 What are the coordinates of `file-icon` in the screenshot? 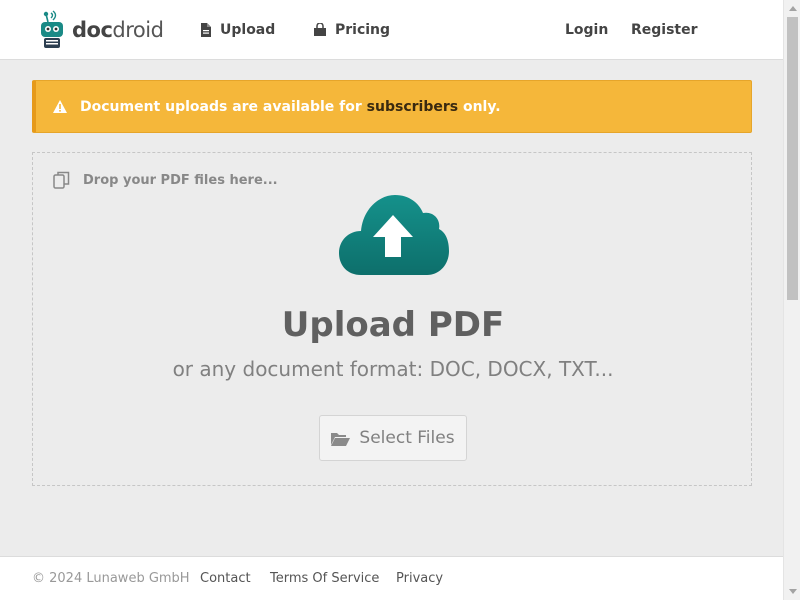 It's located at (206, 30).